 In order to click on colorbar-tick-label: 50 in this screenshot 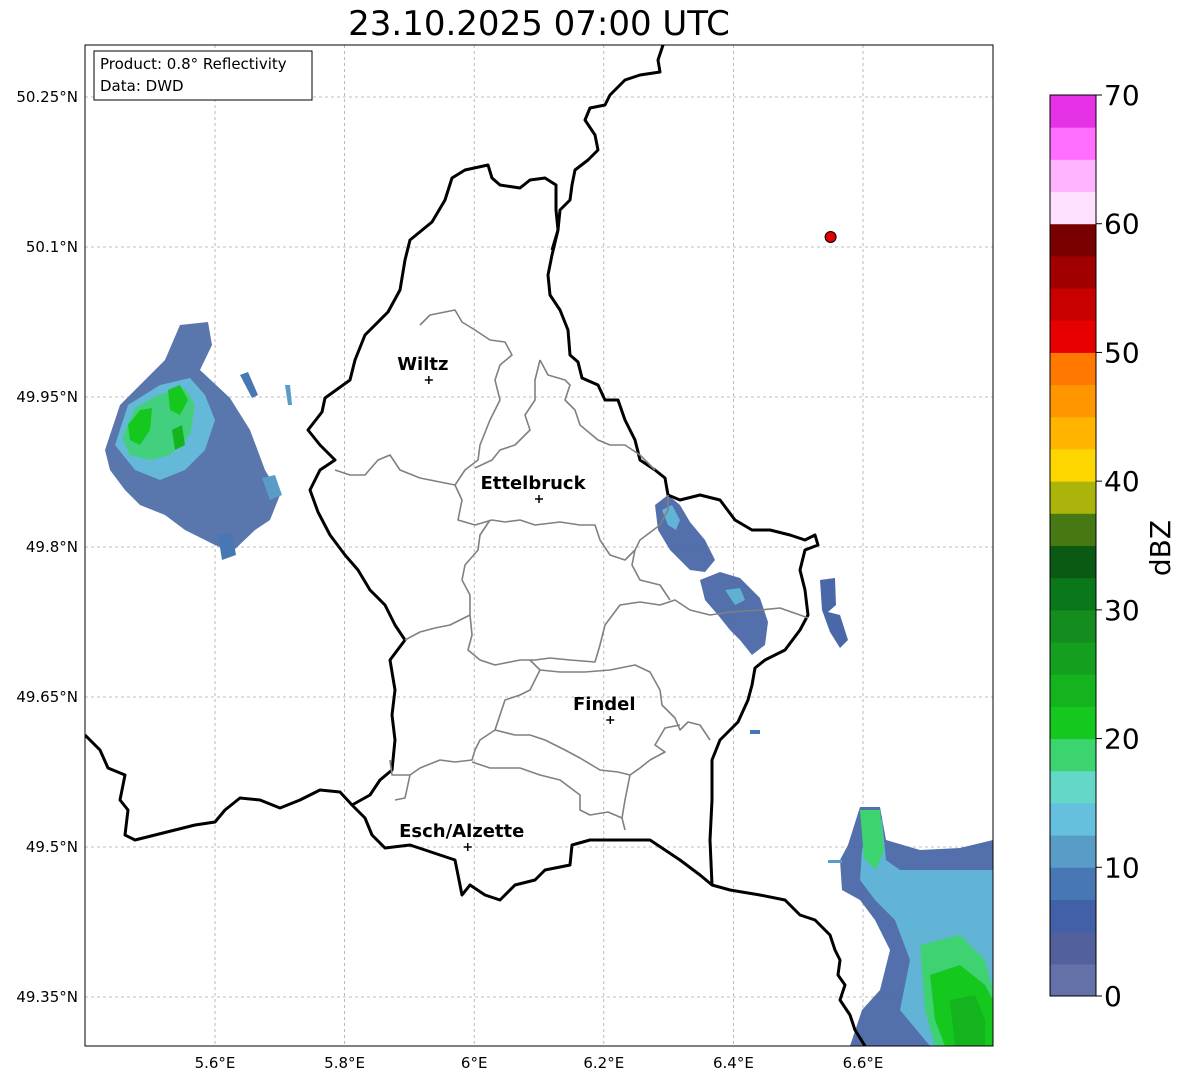, I will do `click(1122, 352)`.